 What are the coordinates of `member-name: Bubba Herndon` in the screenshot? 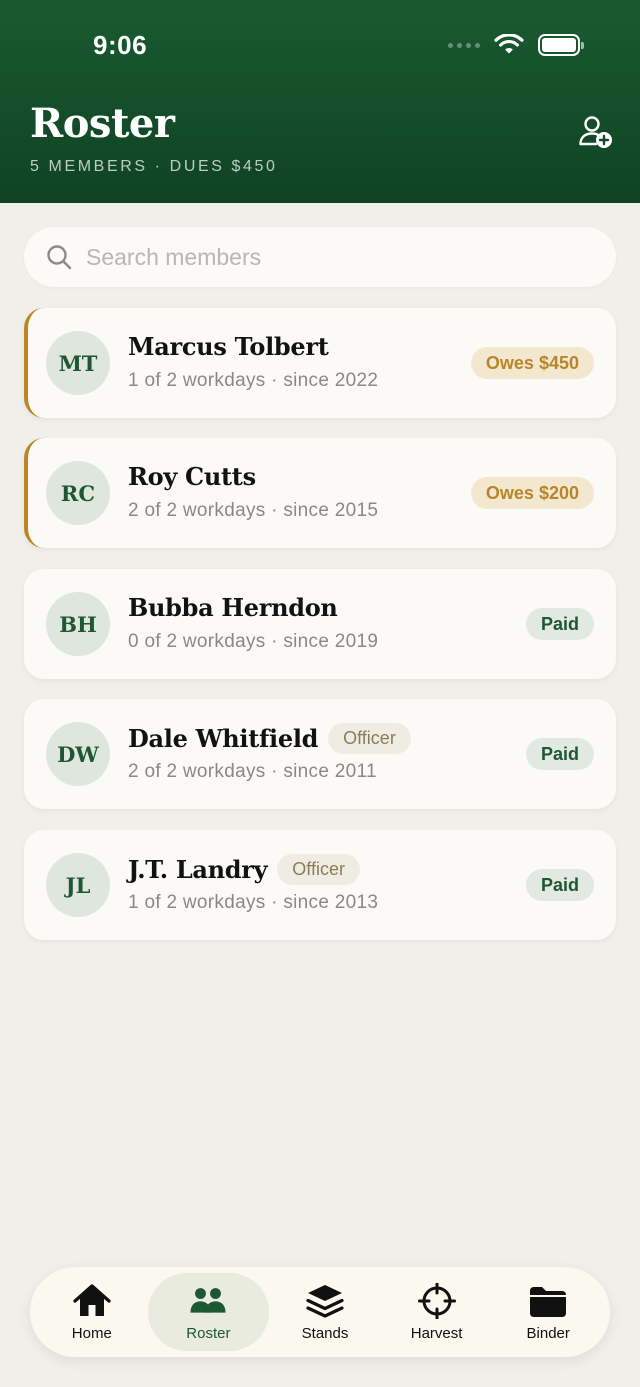 It's located at (233, 607).